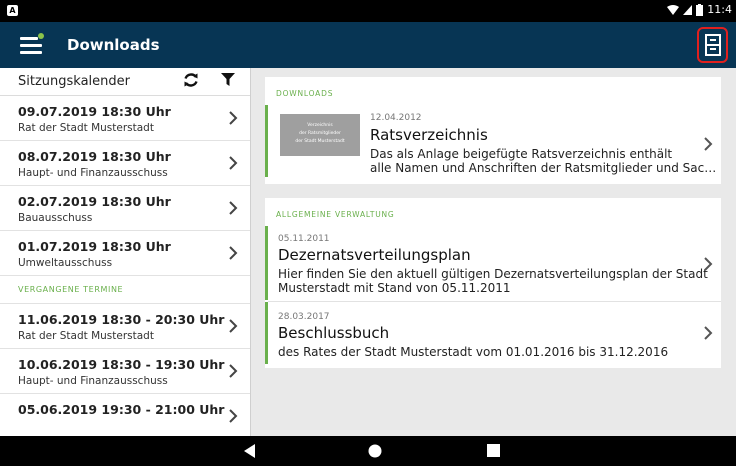 The height and width of the screenshot is (466, 736). I want to click on notification-dot, so click(41, 36).